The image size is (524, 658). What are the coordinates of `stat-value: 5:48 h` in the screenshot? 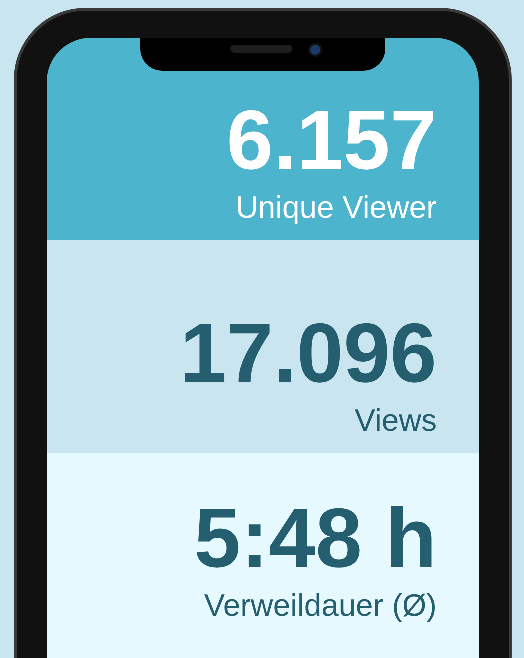 It's located at (315, 538).